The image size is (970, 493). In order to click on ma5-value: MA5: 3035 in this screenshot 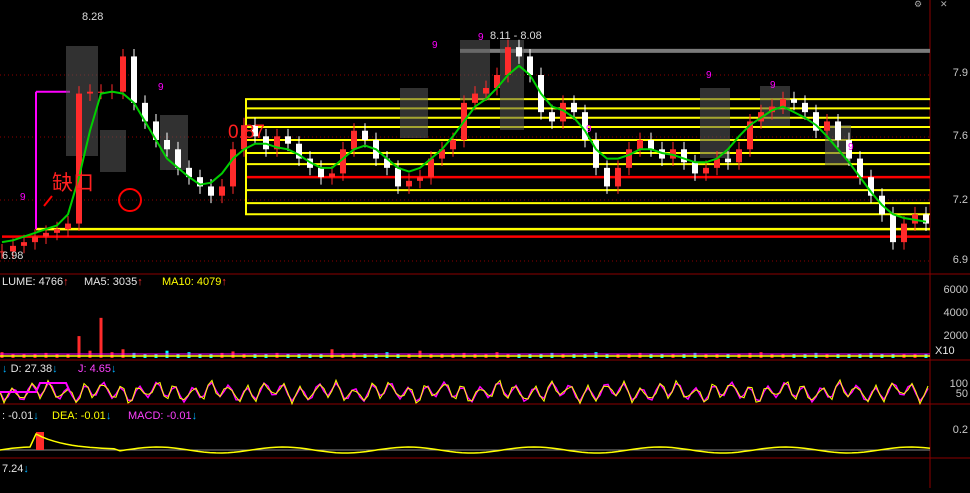, I will do `click(111, 282)`.